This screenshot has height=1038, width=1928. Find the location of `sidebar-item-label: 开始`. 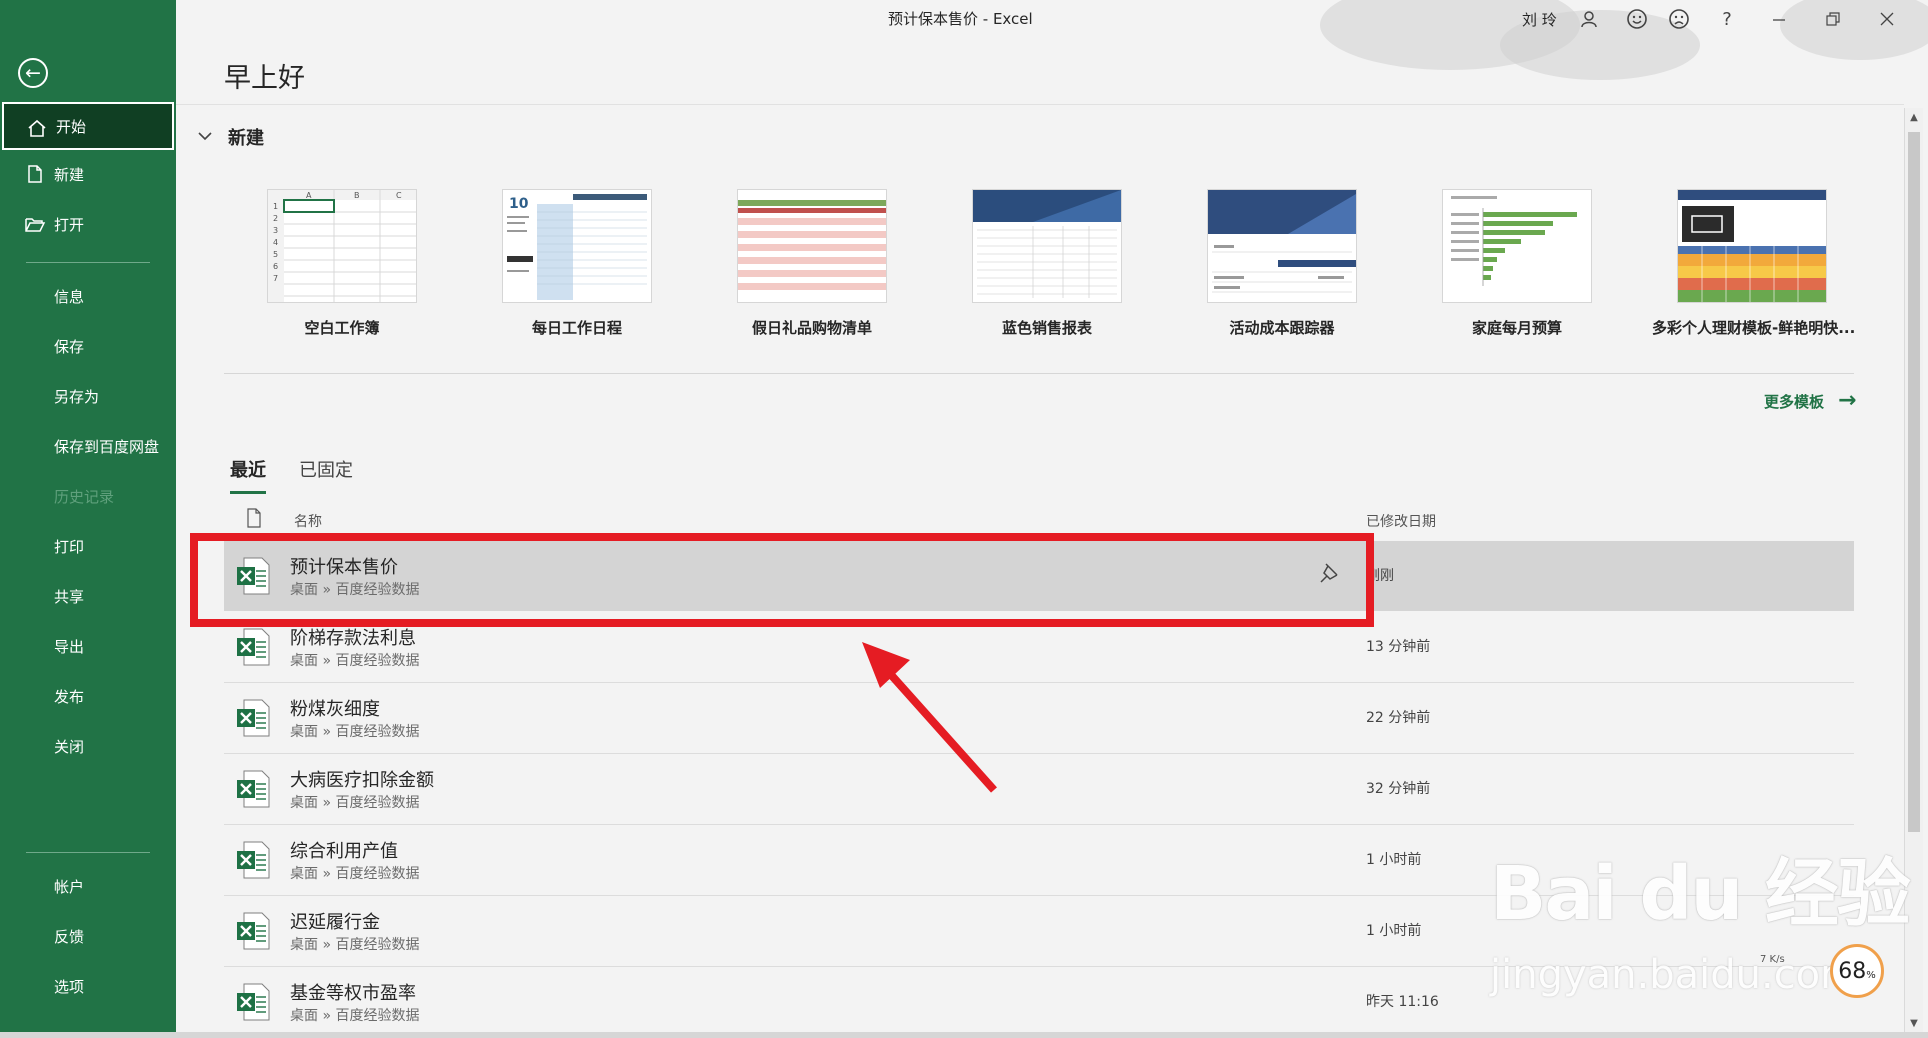

sidebar-item-label: 开始 is located at coordinates (71, 126).